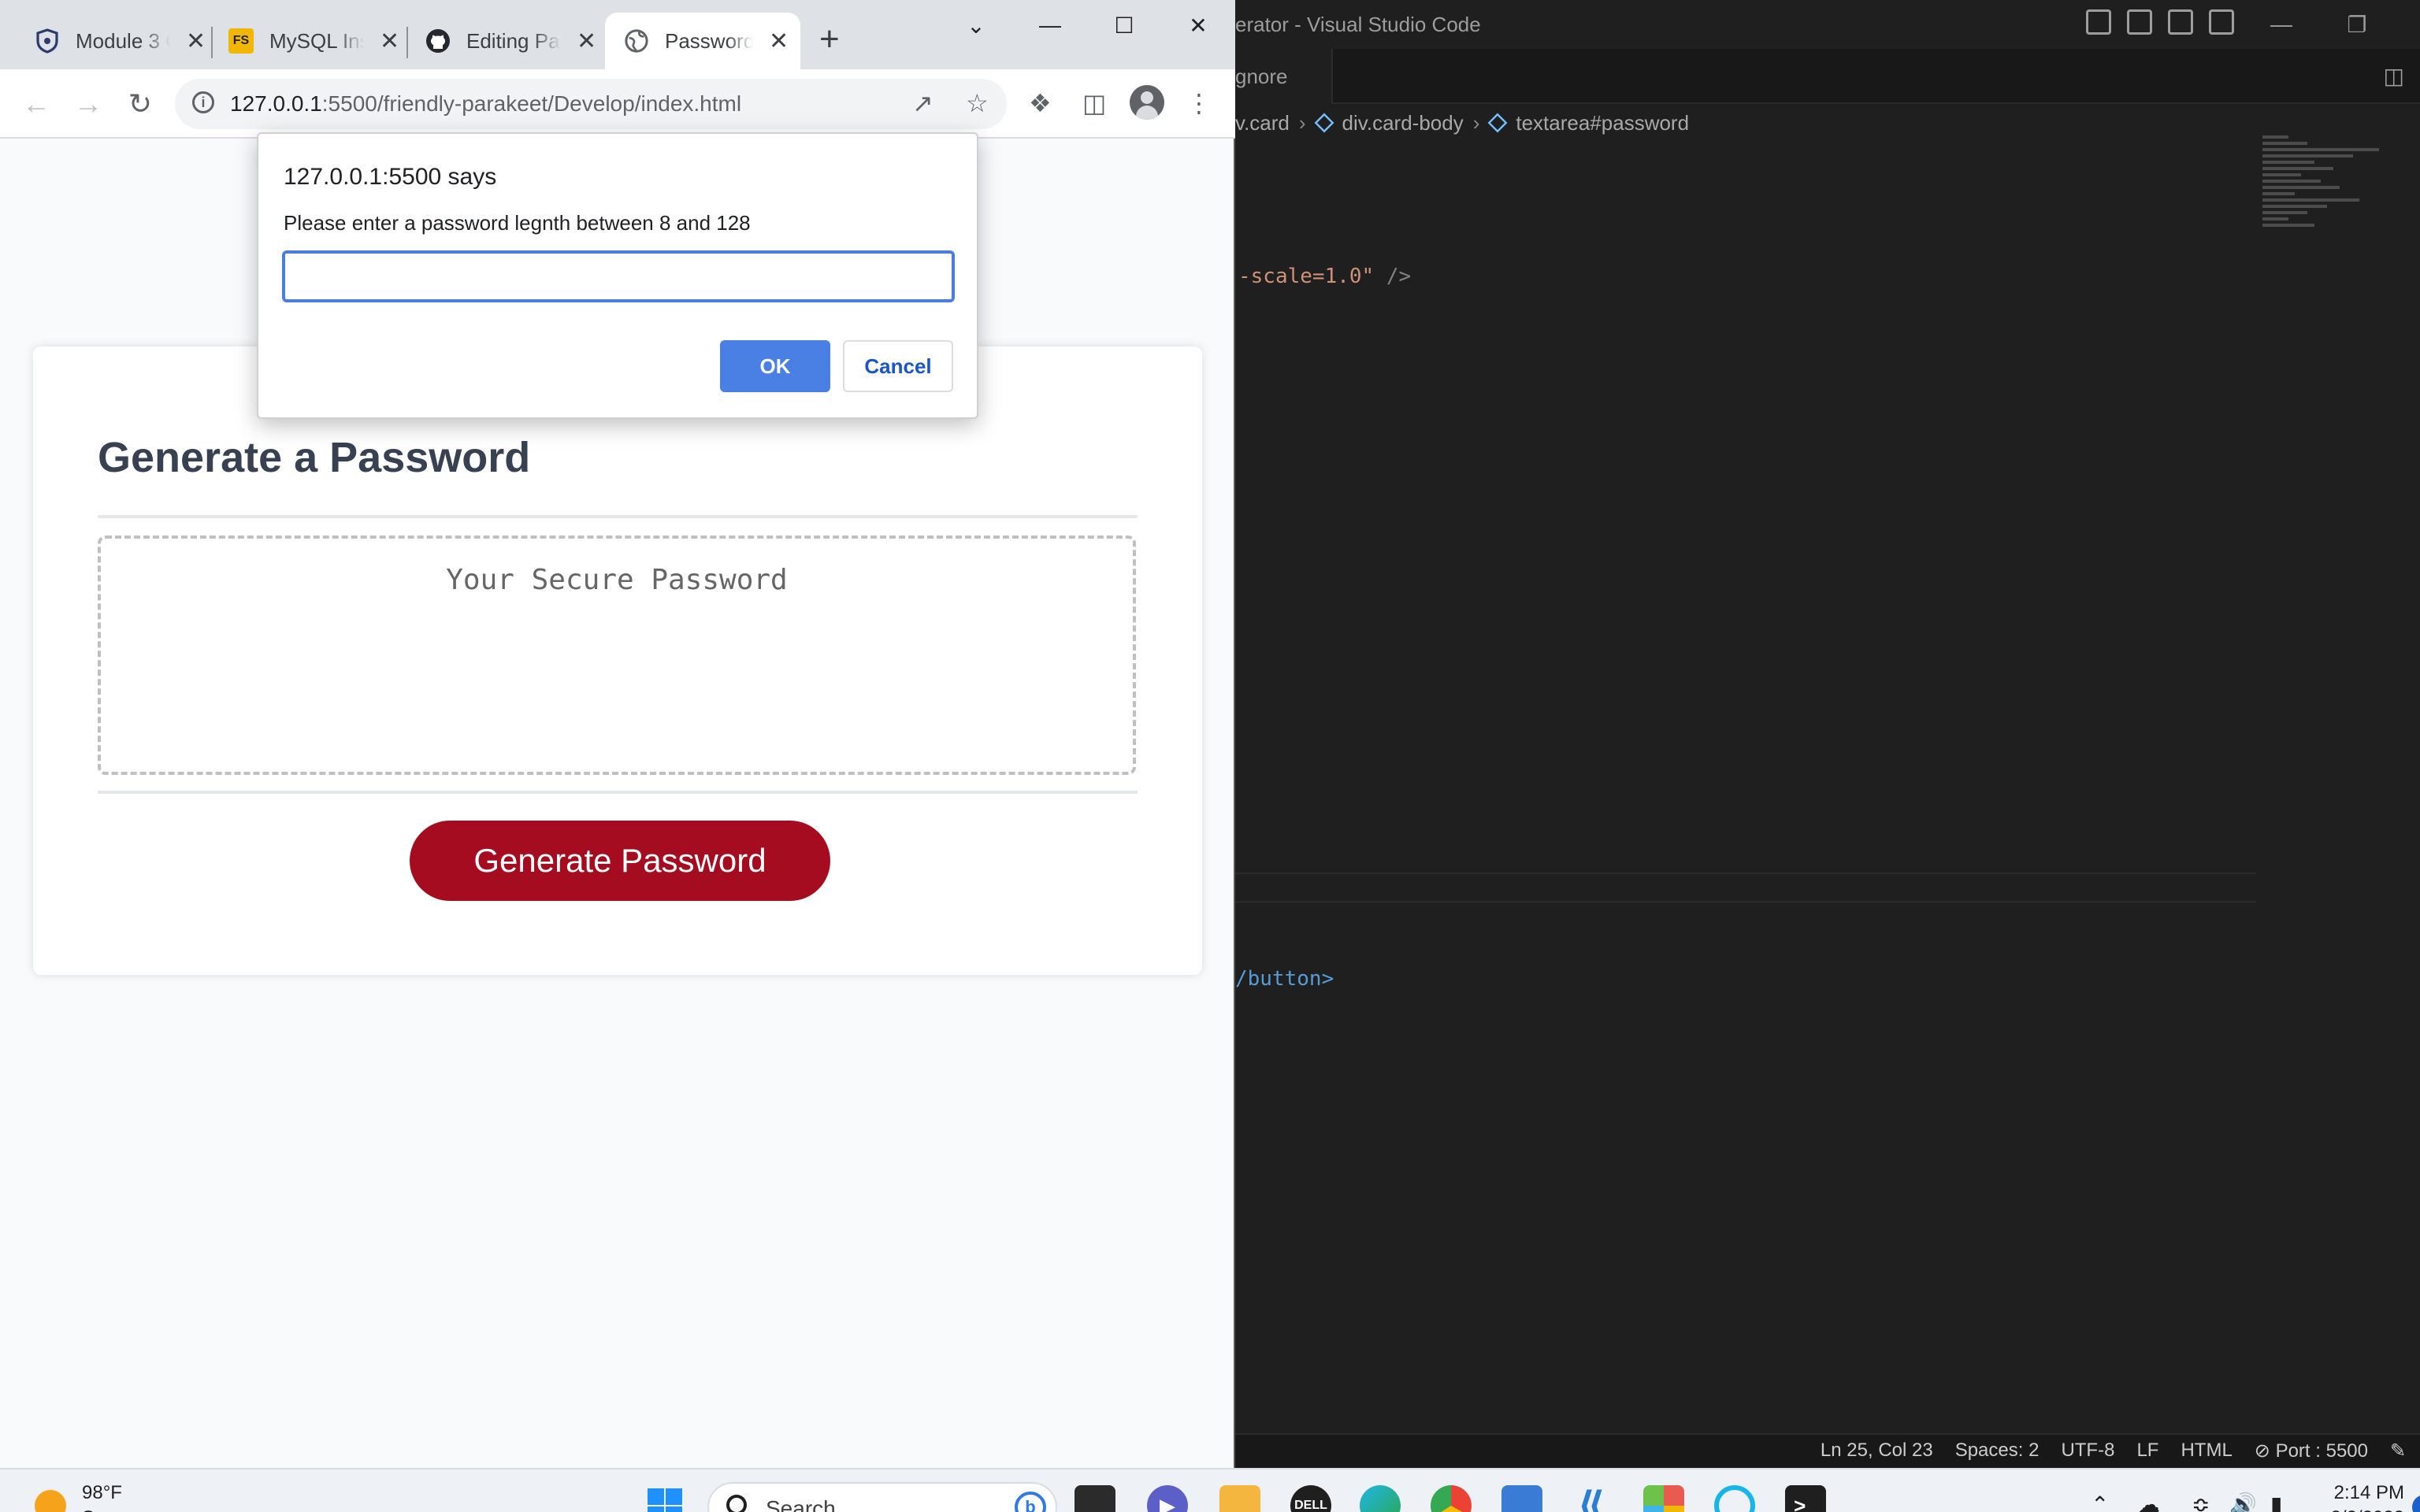  I want to click on tab-separator, so click(212, 42).